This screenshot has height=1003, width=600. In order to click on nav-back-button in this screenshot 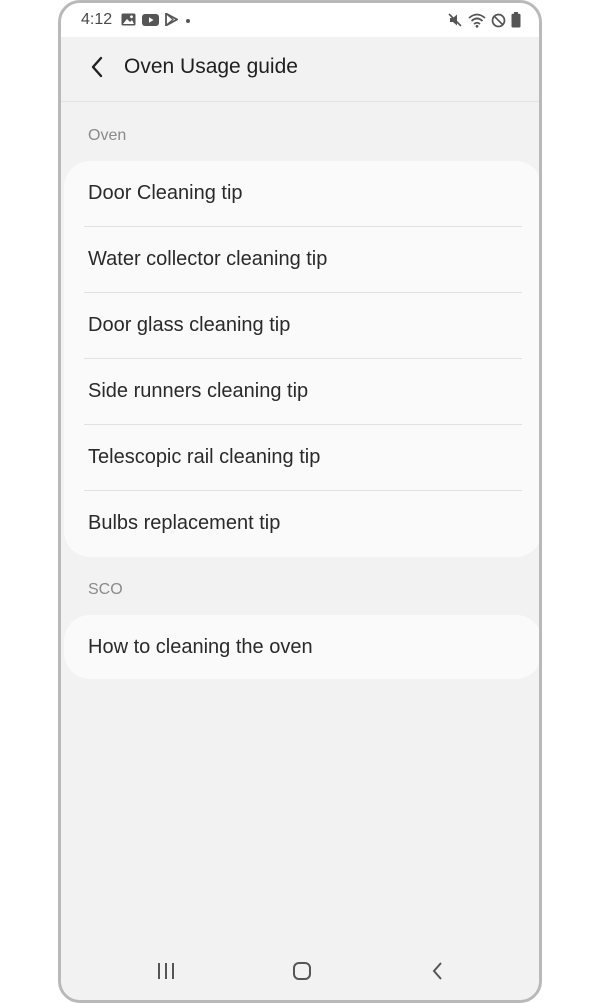, I will do `click(438, 973)`.